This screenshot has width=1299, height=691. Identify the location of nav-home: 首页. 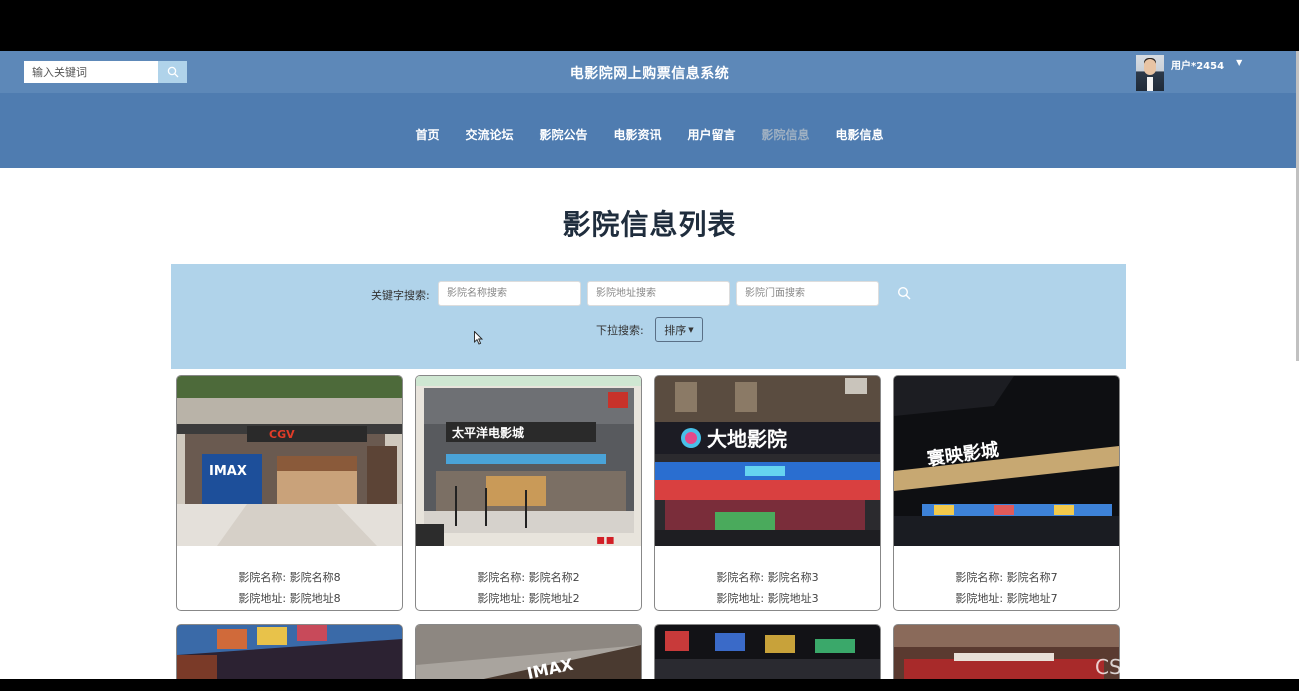
(427, 134).